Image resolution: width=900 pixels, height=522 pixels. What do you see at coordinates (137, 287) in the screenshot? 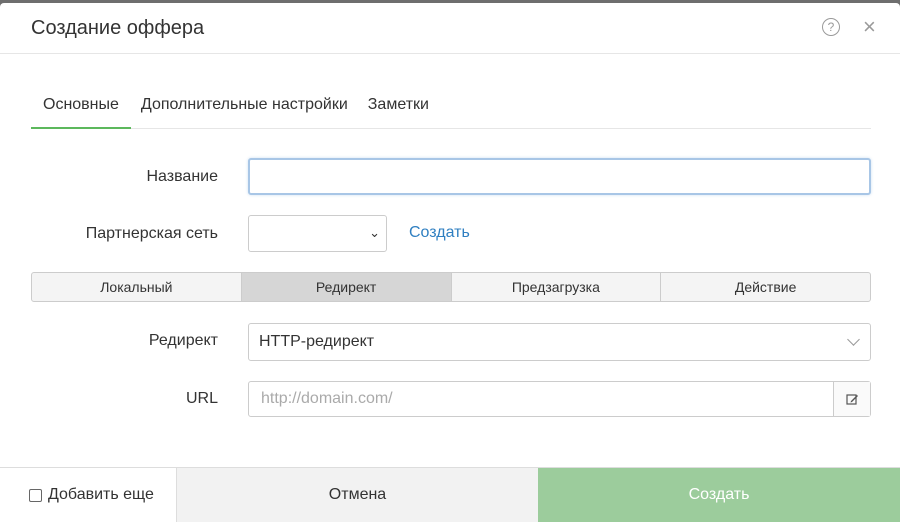
I see `mode-local: Локальный` at bounding box center [137, 287].